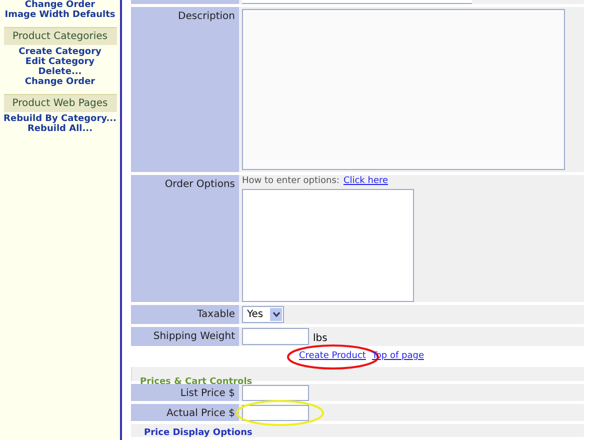  Describe the element at coordinates (195, 382) in the screenshot. I see `section-heading: Prices & Cart Controls` at that location.